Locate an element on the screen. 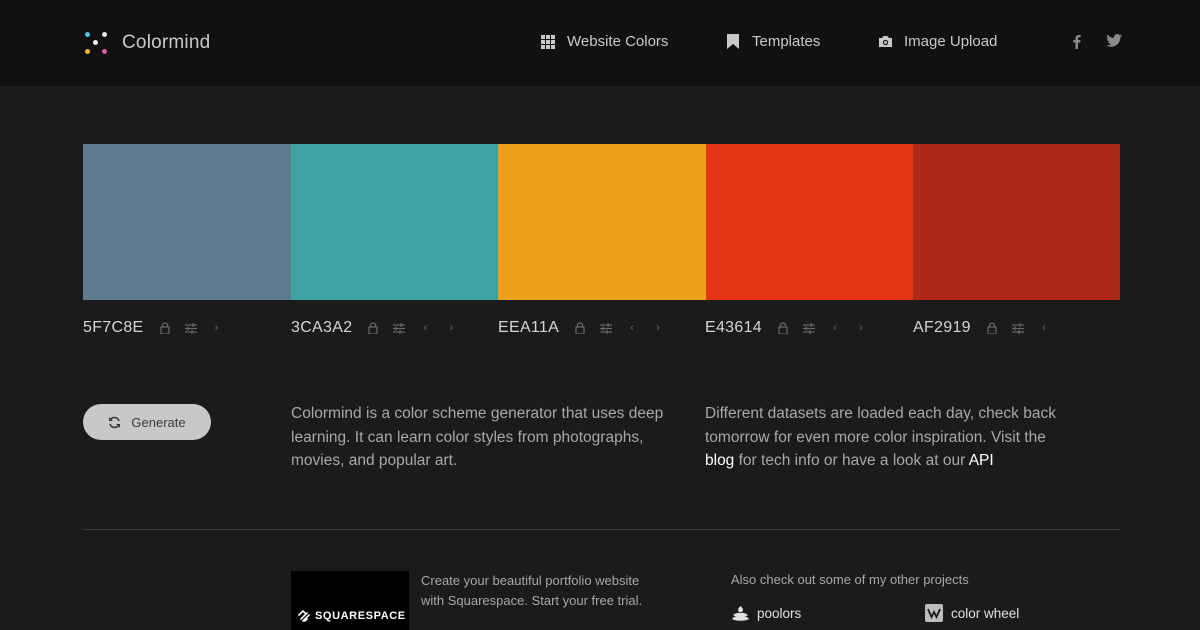  swatch-controls-4: E43614 ‹ › is located at coordinates (792, 328).